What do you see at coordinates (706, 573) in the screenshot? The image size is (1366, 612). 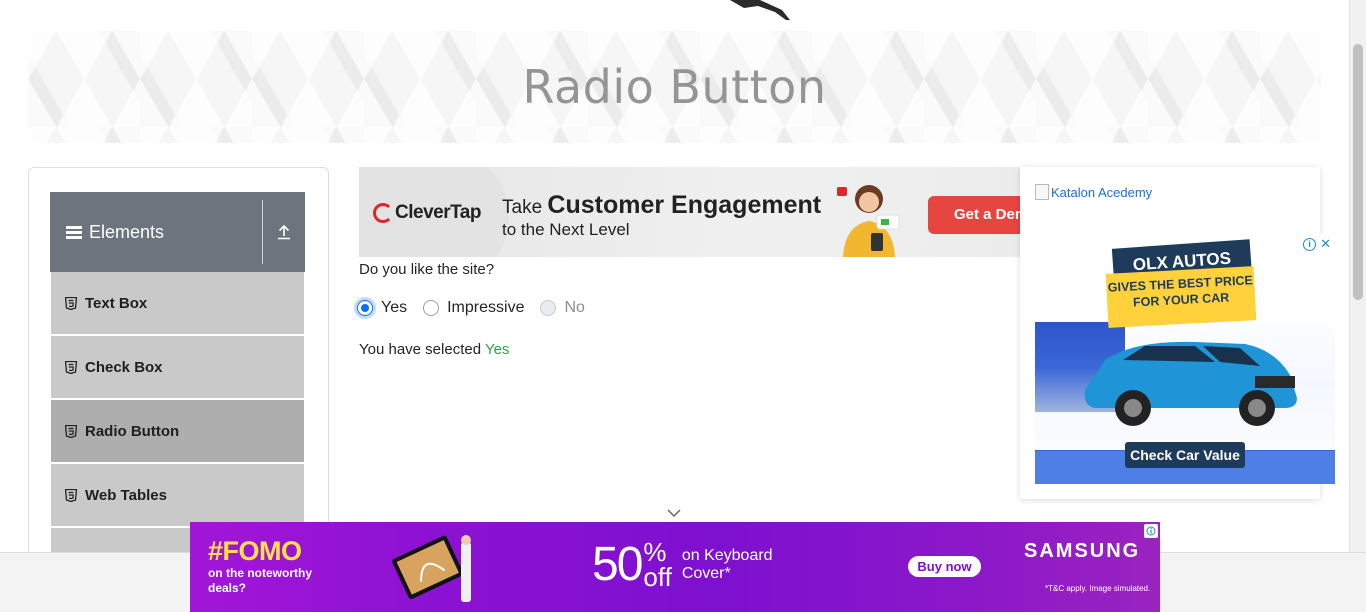 I see `offer-desc2: Cover*` at bounding box center [706, 573].